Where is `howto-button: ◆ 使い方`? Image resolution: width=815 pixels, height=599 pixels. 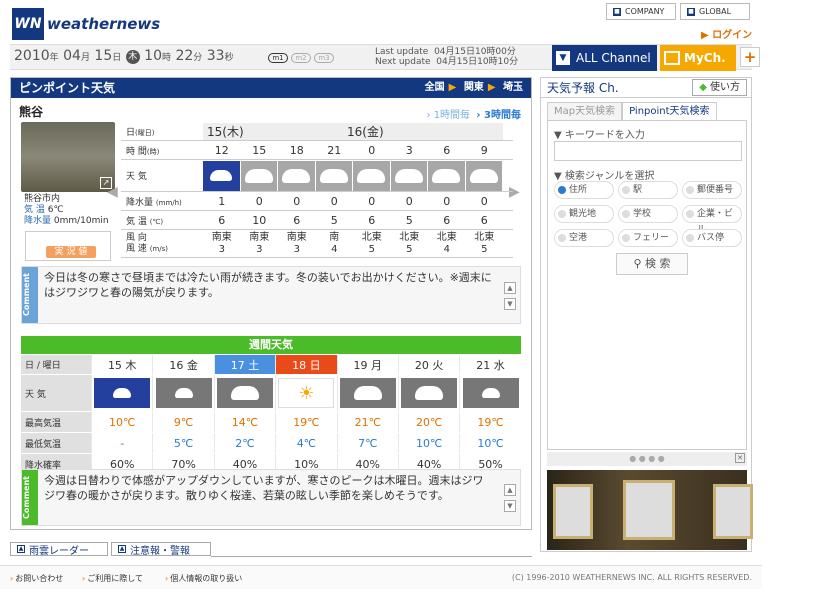 howto-button: ◆ 使い方 is located at coordinates (719, 87).